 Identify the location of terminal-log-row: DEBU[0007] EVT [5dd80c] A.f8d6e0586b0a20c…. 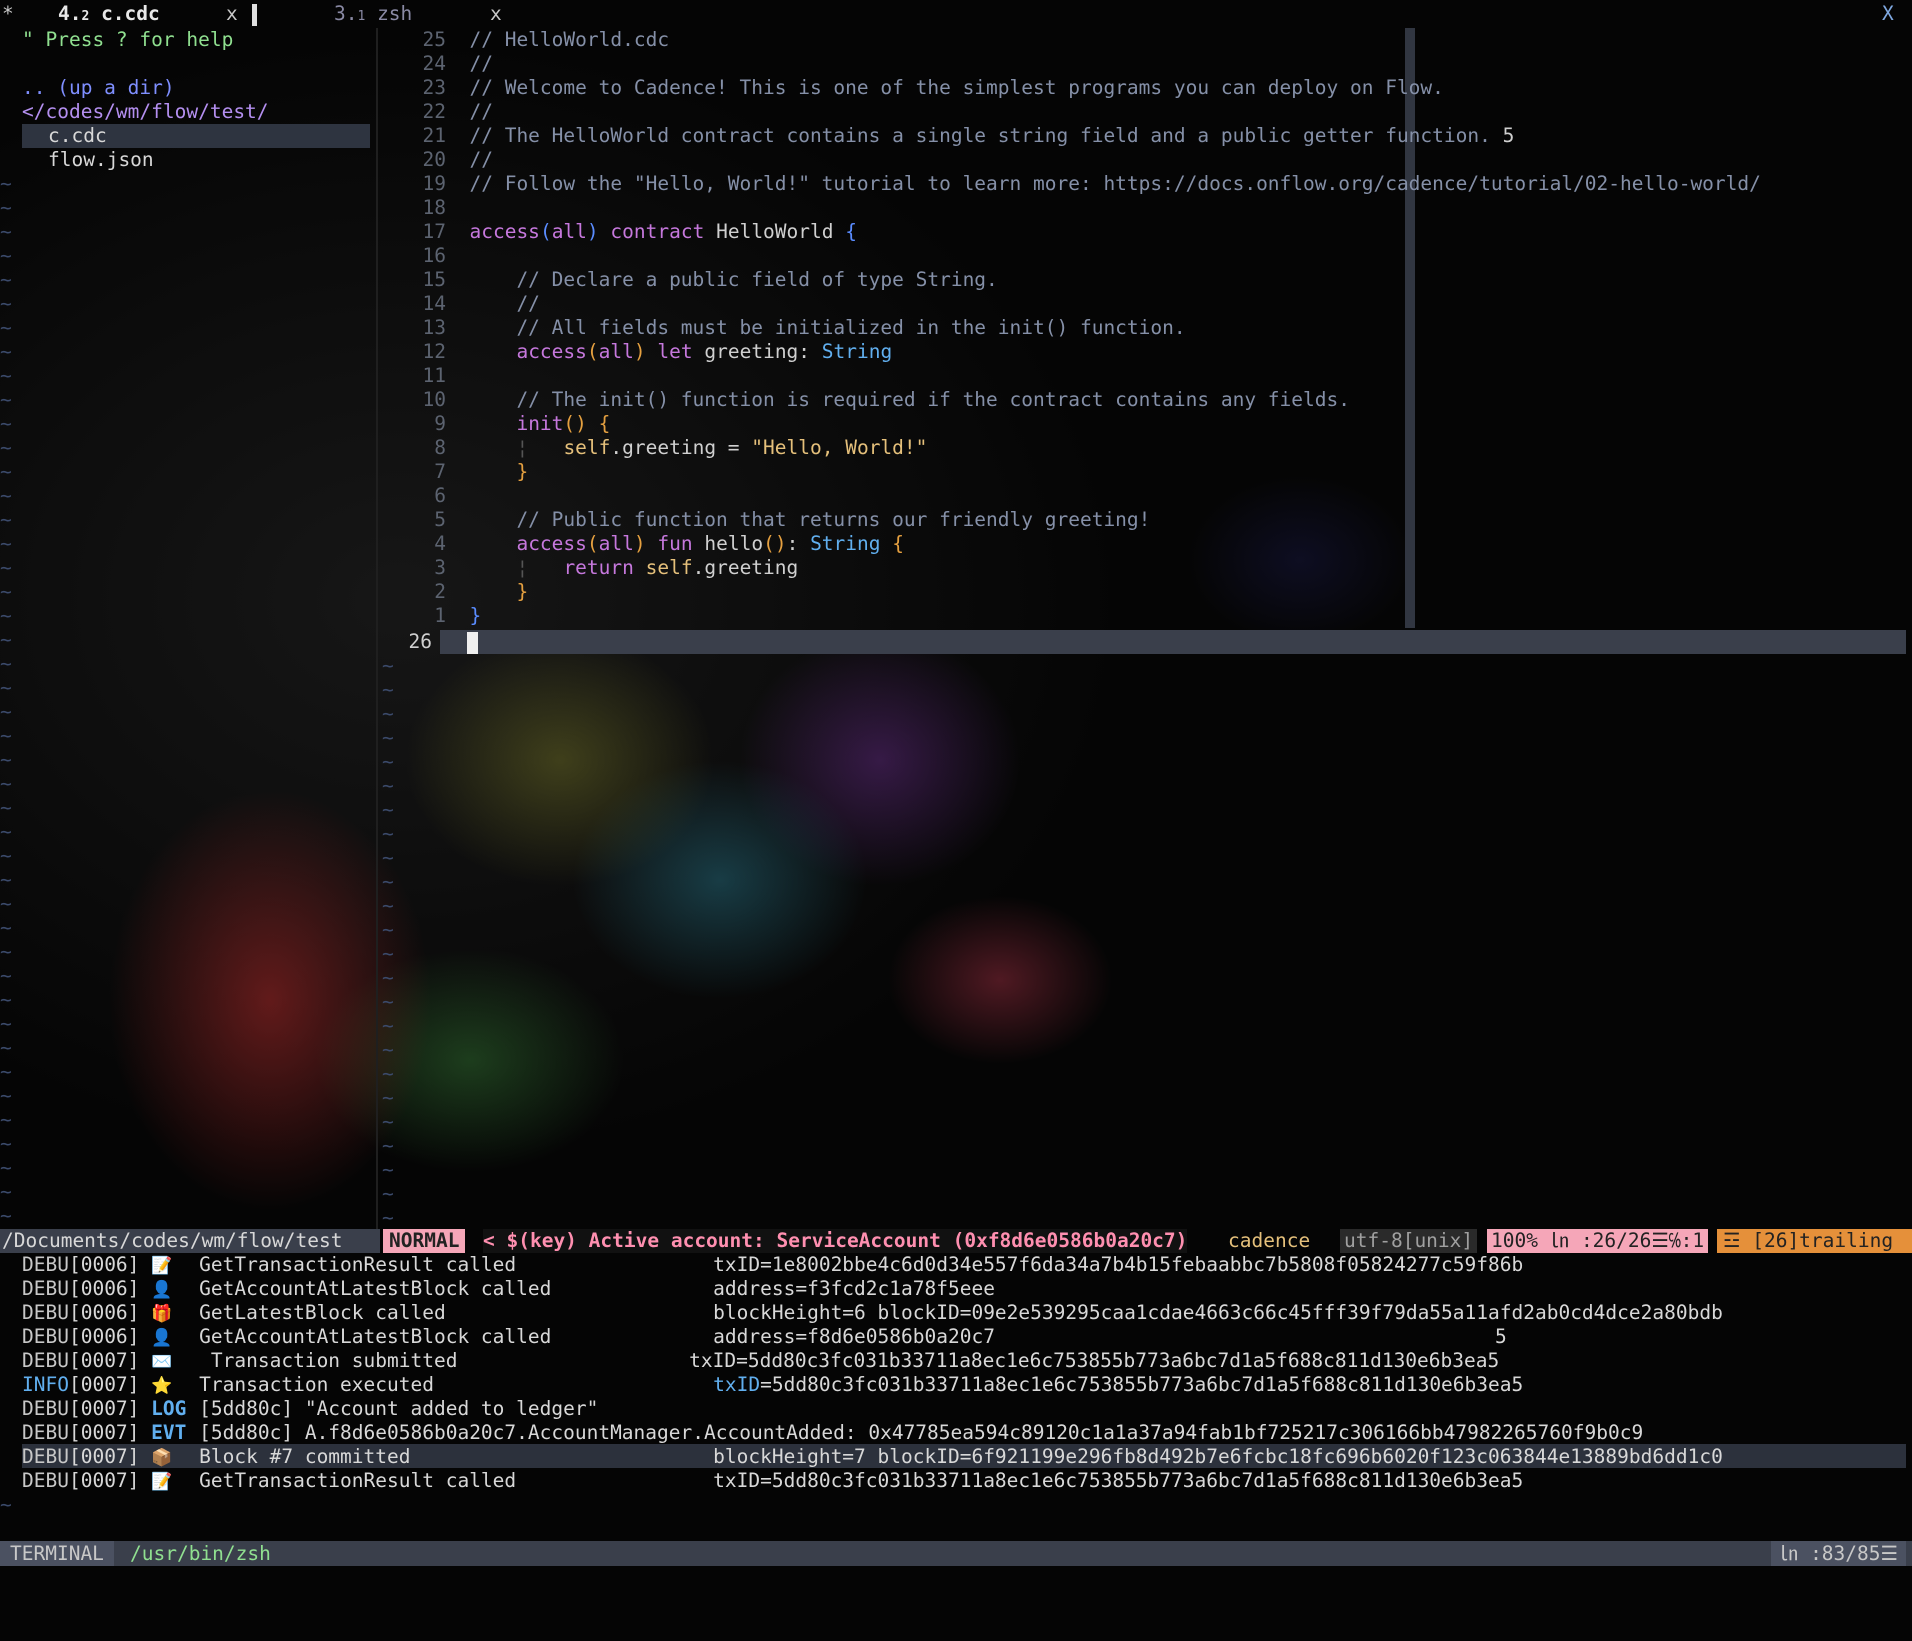
(832, 1433).